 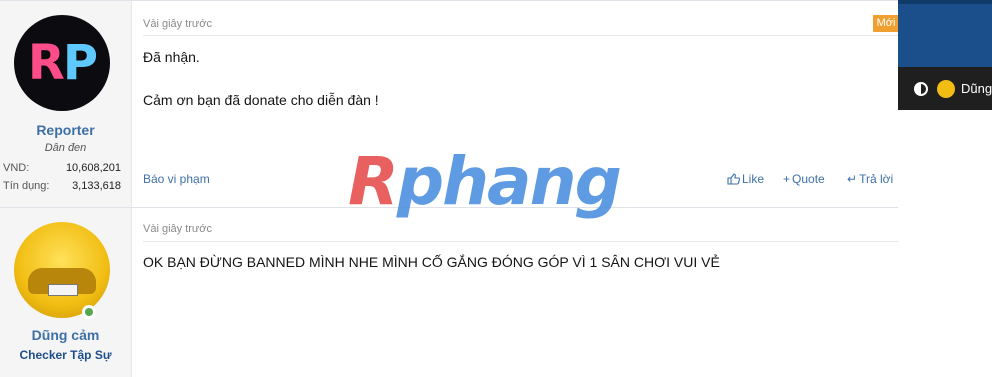 What do you see at coordinates (261, 100) in the screenshot?
I see `message-line: Cảm ơn bạn đã donate cho diễn đàn !` at bounding box center [261, 100].